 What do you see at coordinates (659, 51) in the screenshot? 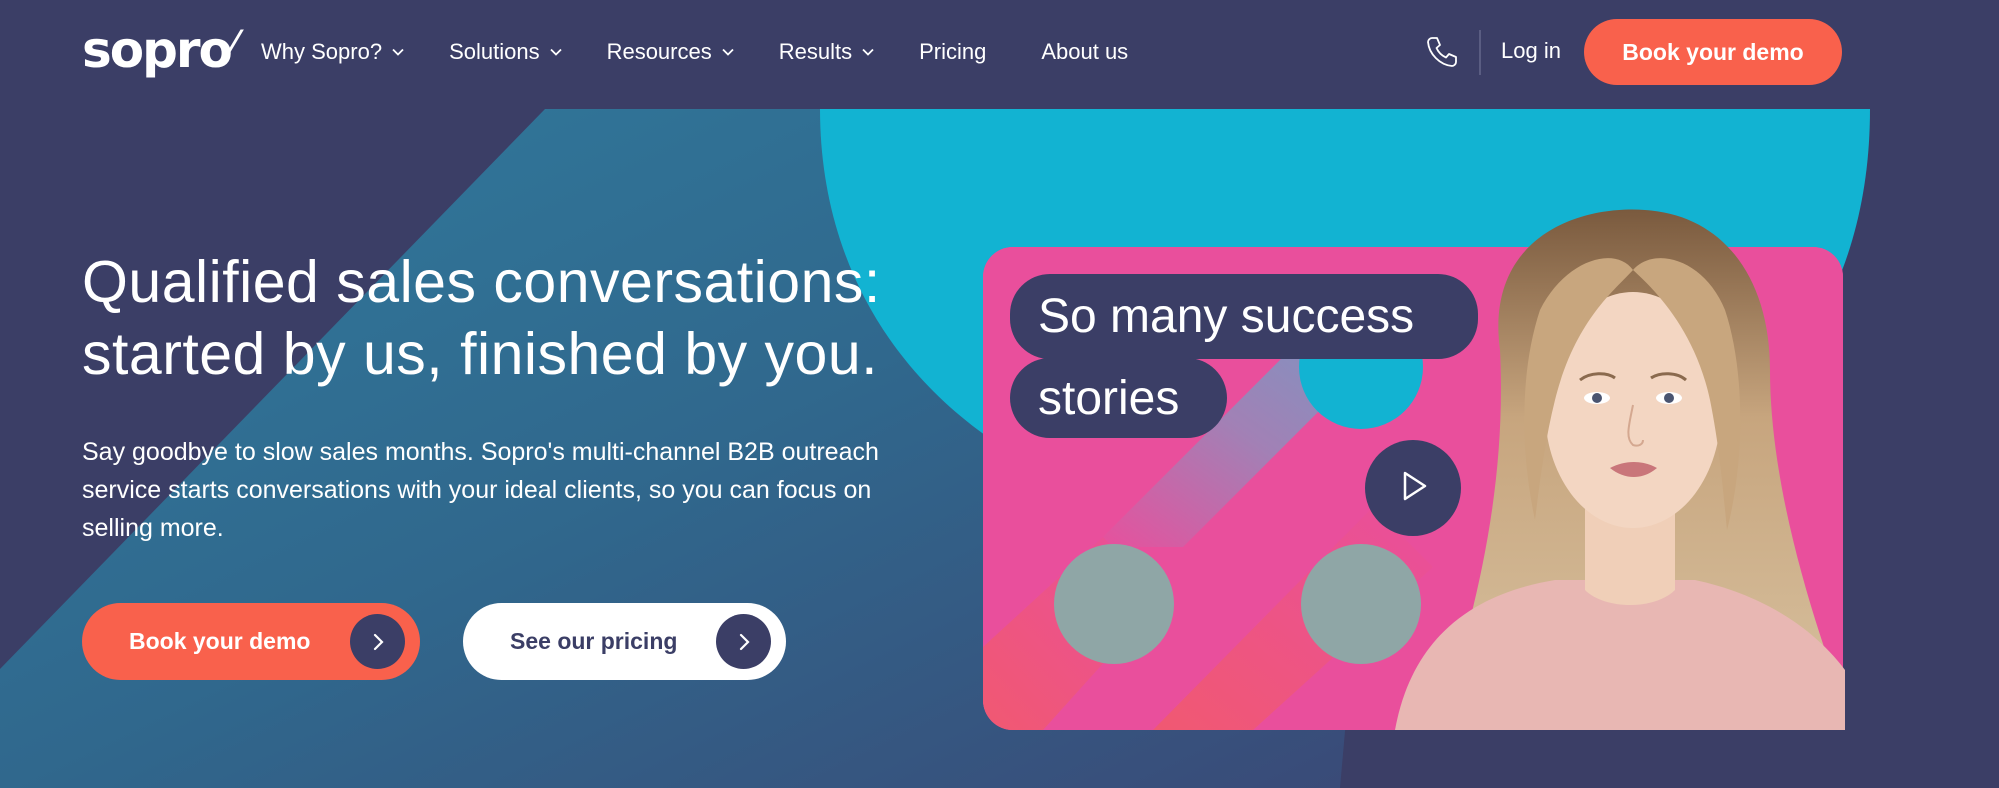
I see `nav-item-label: Resources` at bounding box center [659, 51].